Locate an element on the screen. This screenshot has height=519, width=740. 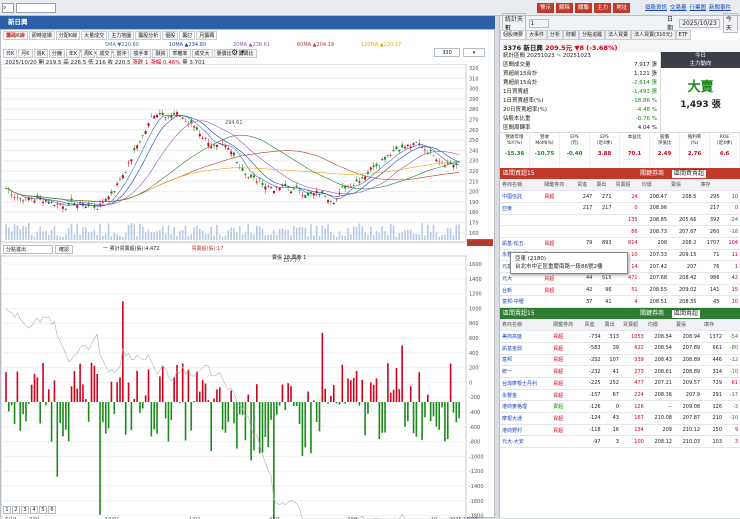
sub-tab: 月K is located at coordinates (25, 53).